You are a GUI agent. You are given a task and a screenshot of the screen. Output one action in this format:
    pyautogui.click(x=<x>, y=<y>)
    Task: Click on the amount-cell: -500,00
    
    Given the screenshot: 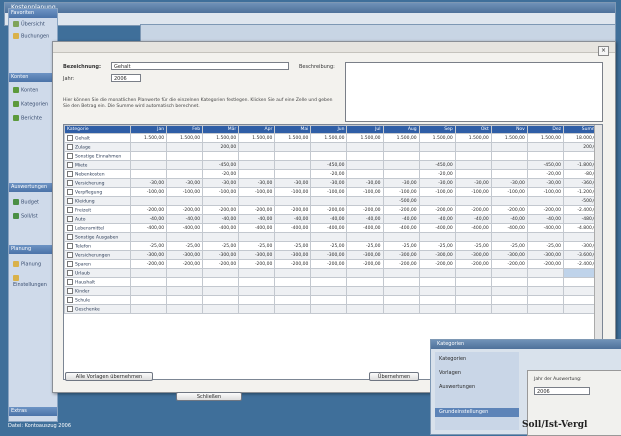 What is the action you would take?
    pyautogui.click(x=401, y=201)
    